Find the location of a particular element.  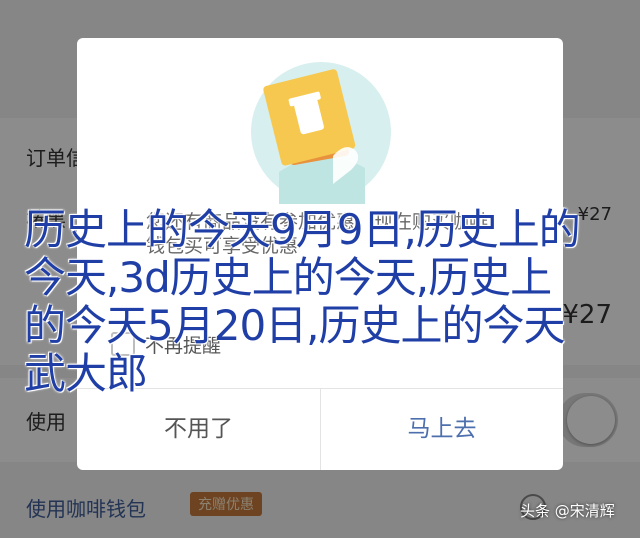

go-now-button: 马上去 is located at coordinates (442, 429).